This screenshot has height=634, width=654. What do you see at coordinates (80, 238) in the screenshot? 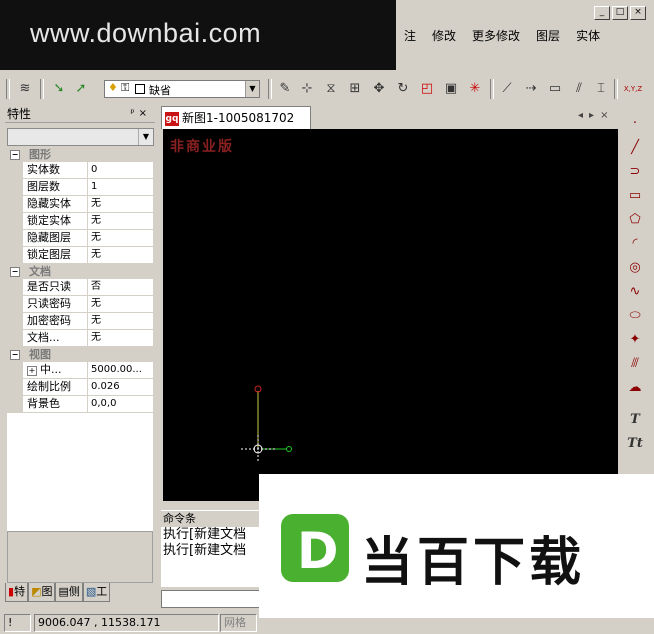
I see `property-row: 隐藏图层无` at bounding box center [80, 238].